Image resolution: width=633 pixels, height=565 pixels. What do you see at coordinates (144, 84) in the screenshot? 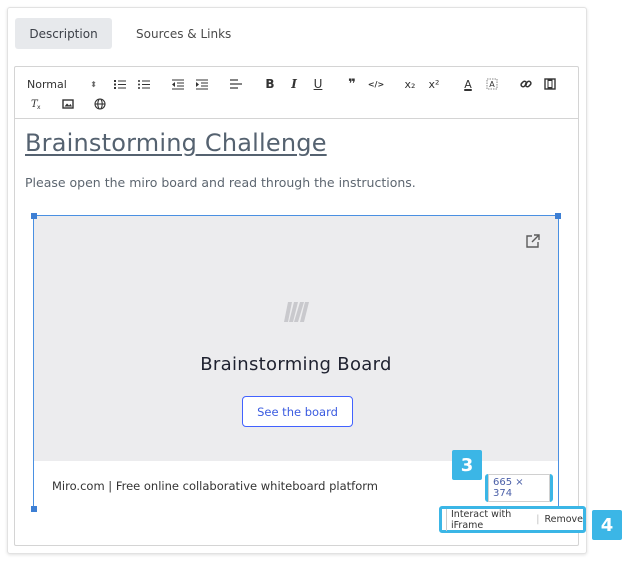
I see `bullet-list-icon` at bounding box center [144, 84].